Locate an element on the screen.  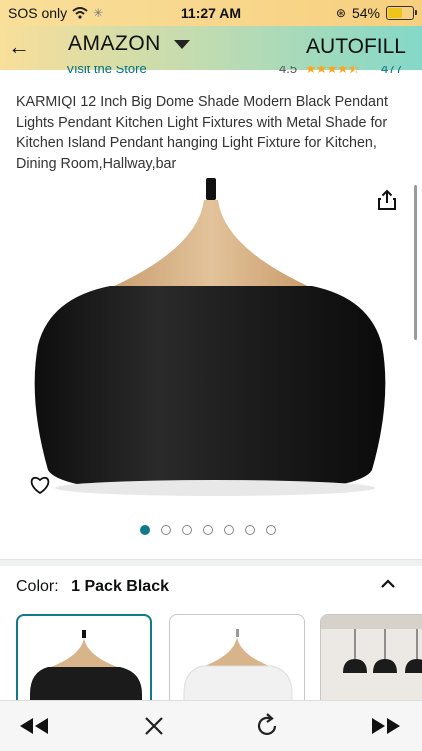
caret-down-icon is located at coordinates (182, 44).